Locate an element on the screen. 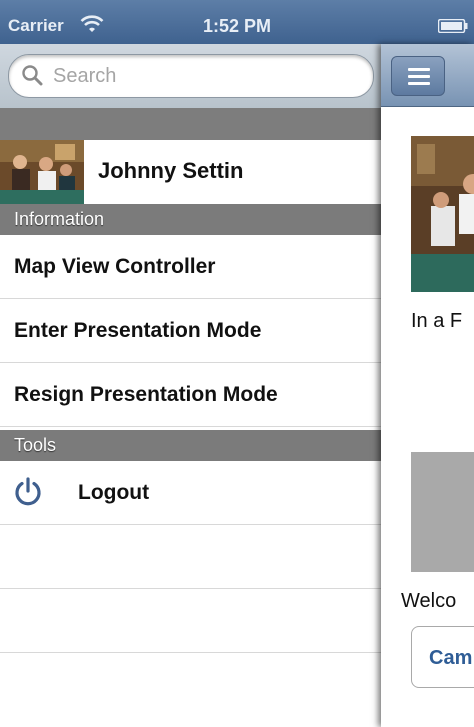 This screenshot has width=474, height=727. menu-item-enter-presentation-mode: Enter Presentation Mode is located at coordinates (190, 331).